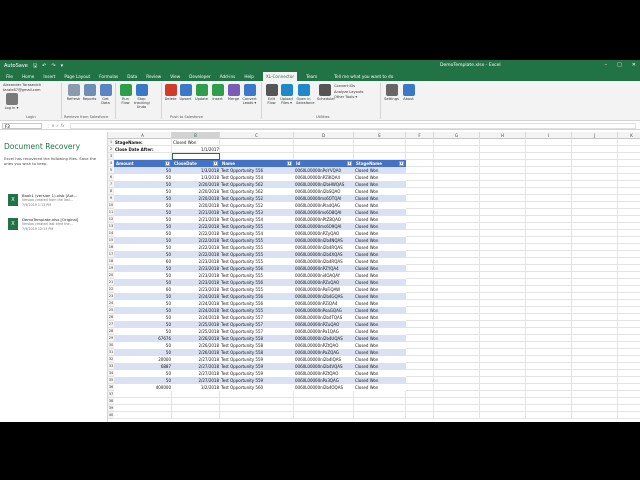  Describe the element at coordinates (257, 163) in the screenshot. I see `table-header-name: Name` at that location.